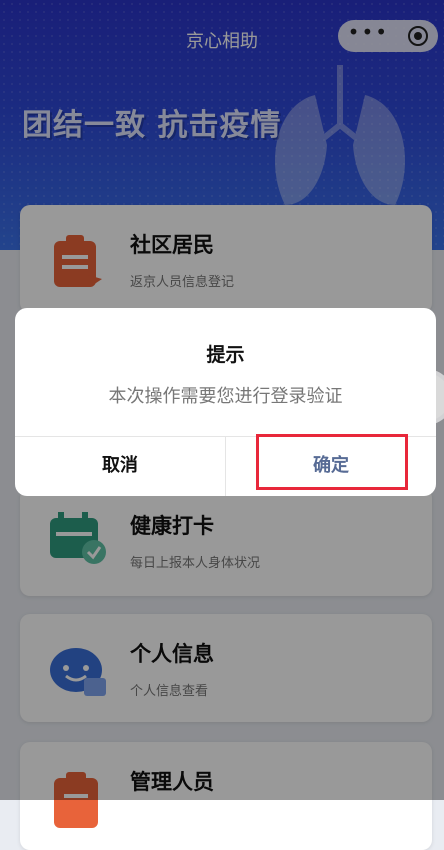  What do you see at coordinates (332, 462) in the screenshot?
I see `highlight-box` at bounding box center [332, 462].